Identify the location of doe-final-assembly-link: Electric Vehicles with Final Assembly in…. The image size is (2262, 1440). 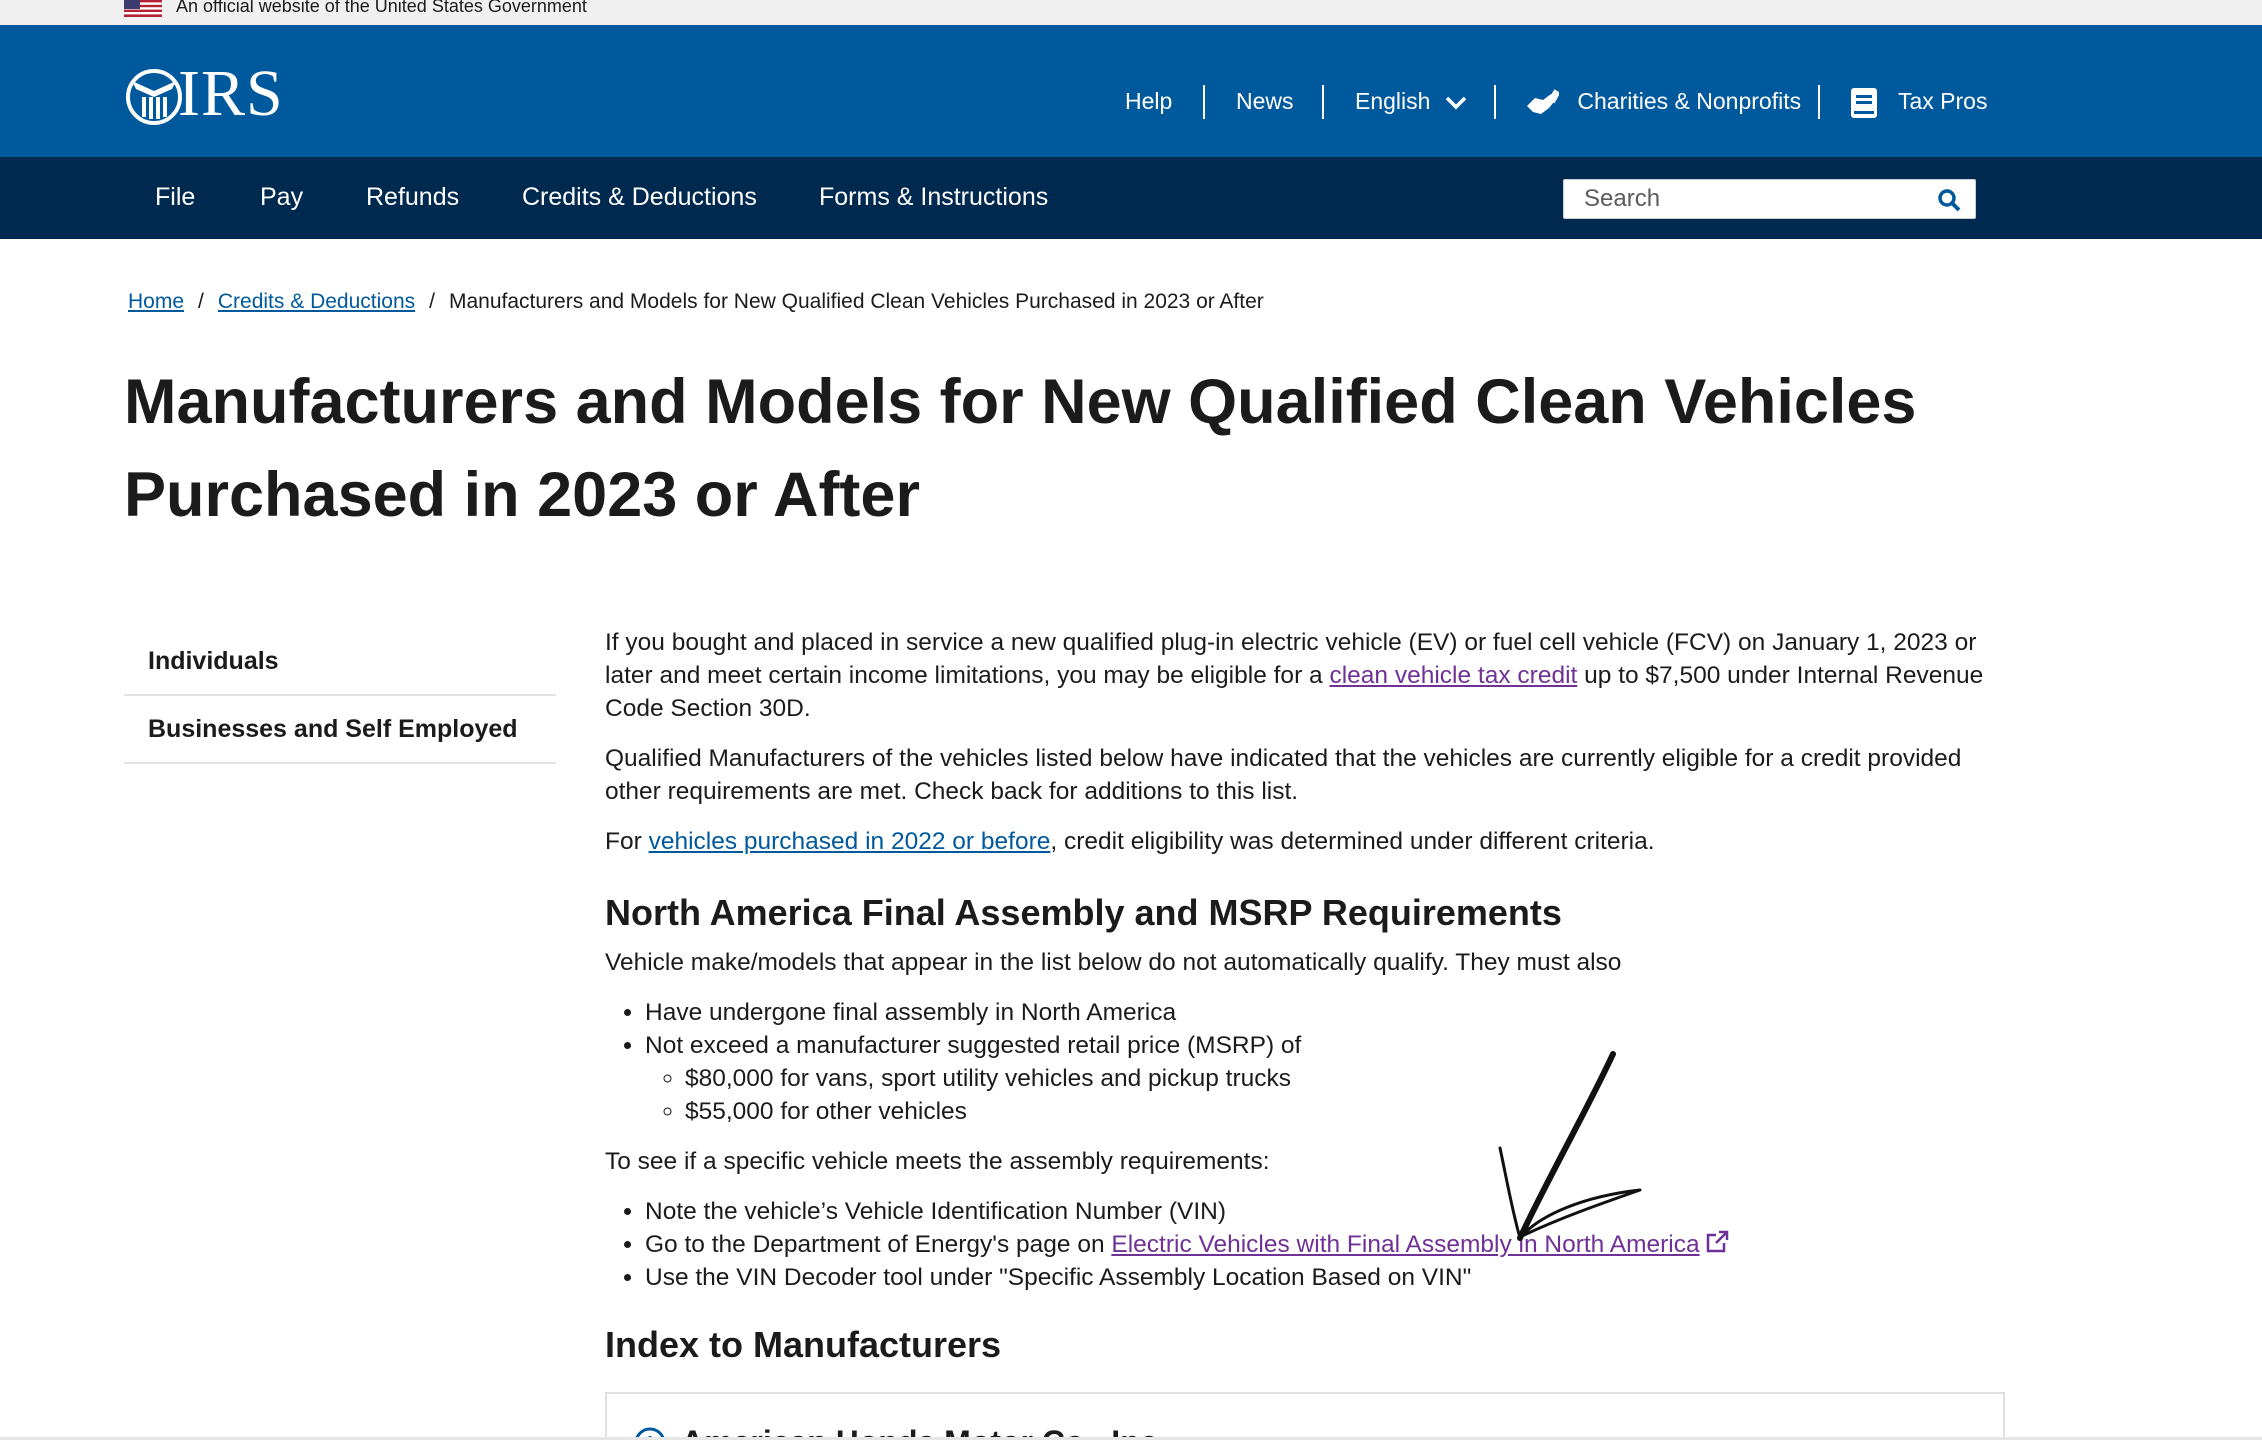
(1405, 1244).